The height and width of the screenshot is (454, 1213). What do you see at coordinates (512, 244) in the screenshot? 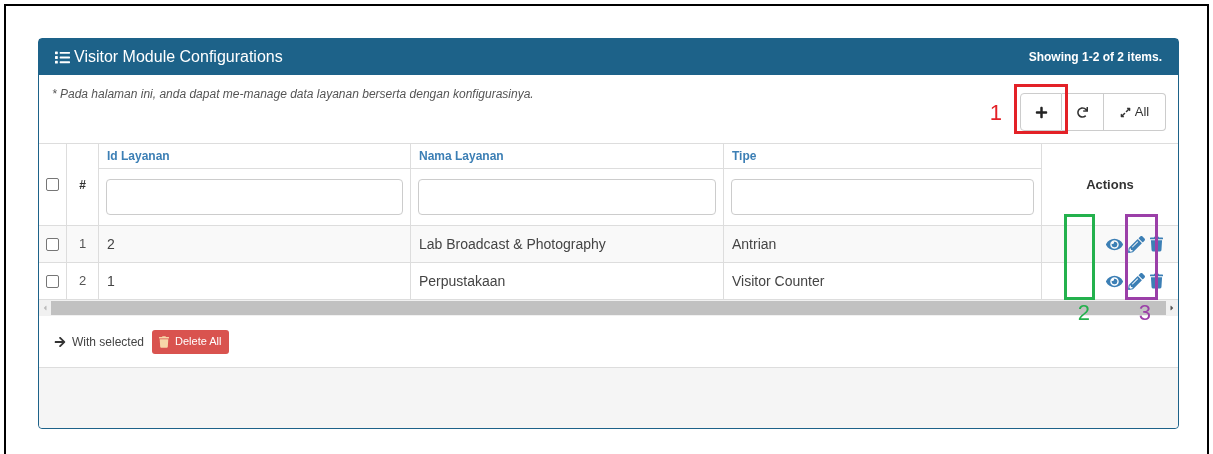
I see `table-cell-text: Lab Broadcast & Photography` at bounding box center [512, 244].